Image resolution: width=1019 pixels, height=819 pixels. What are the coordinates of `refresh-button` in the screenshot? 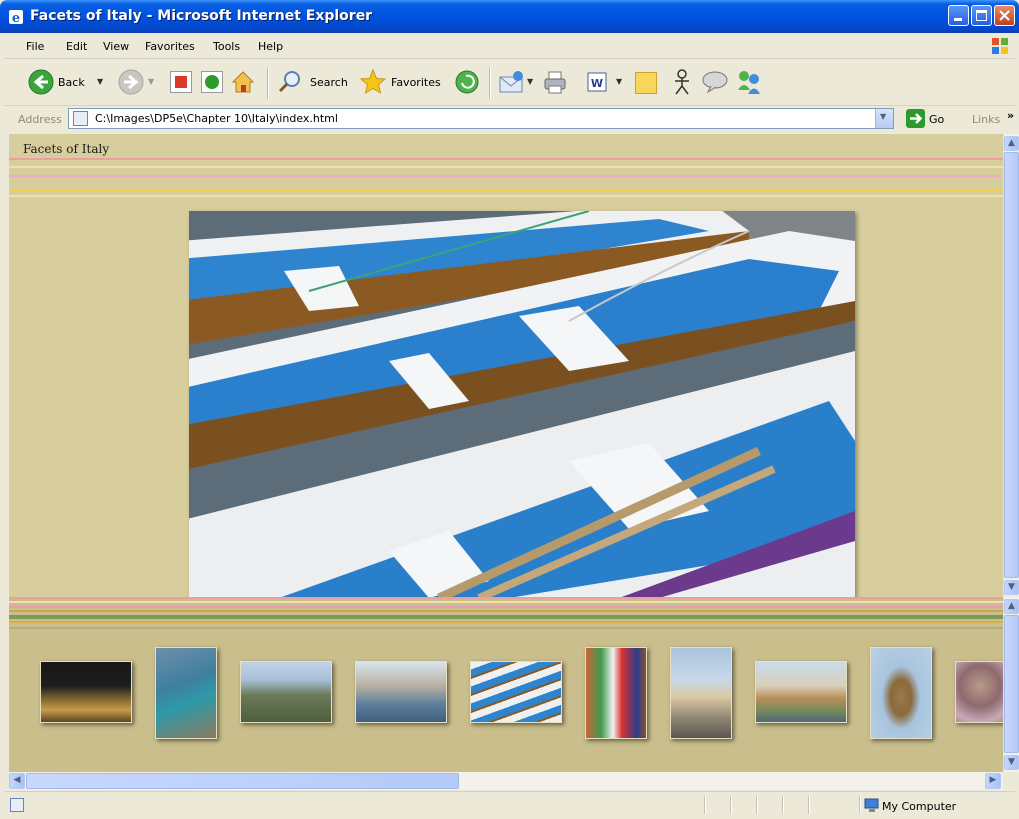 It's located at (212, 82).